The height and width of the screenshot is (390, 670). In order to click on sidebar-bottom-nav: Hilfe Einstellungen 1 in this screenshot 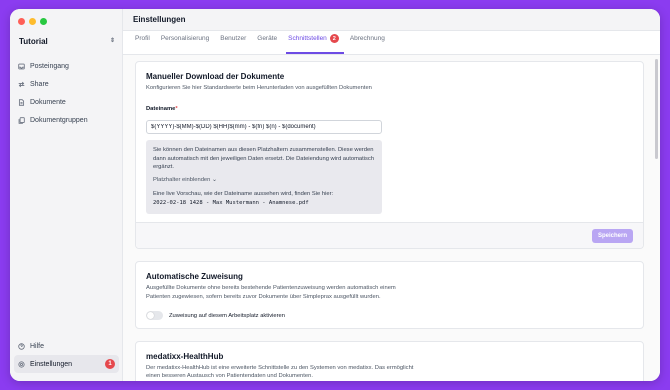, I will do `click(66, 355)`.